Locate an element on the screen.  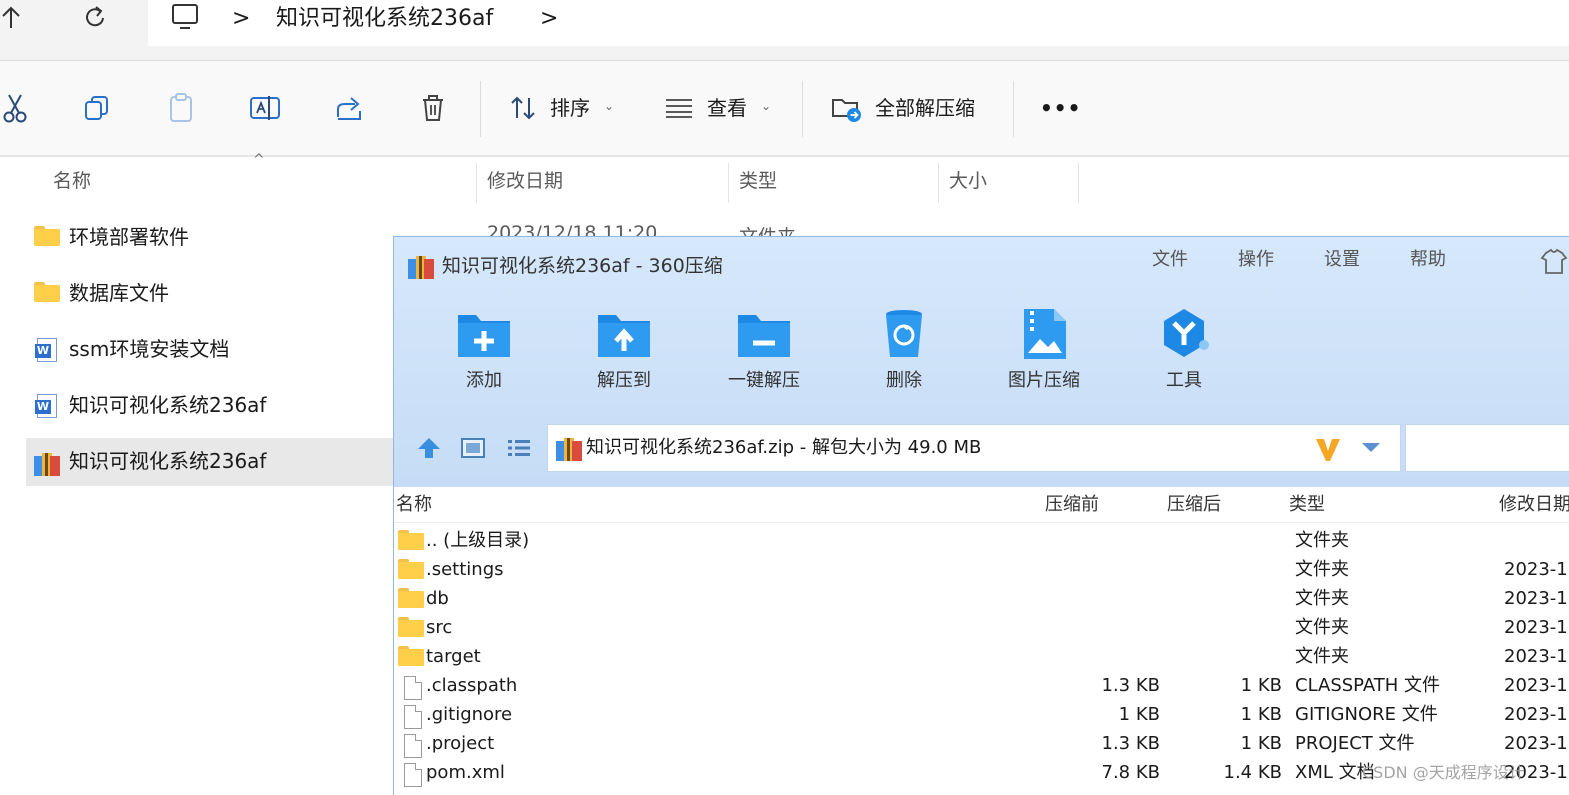
list-view-icon is located at coordinates (519, 450).